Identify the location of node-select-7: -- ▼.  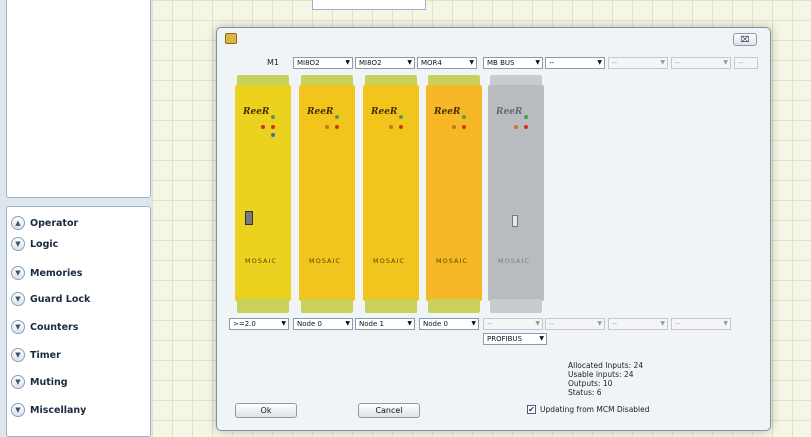
(701, 324).